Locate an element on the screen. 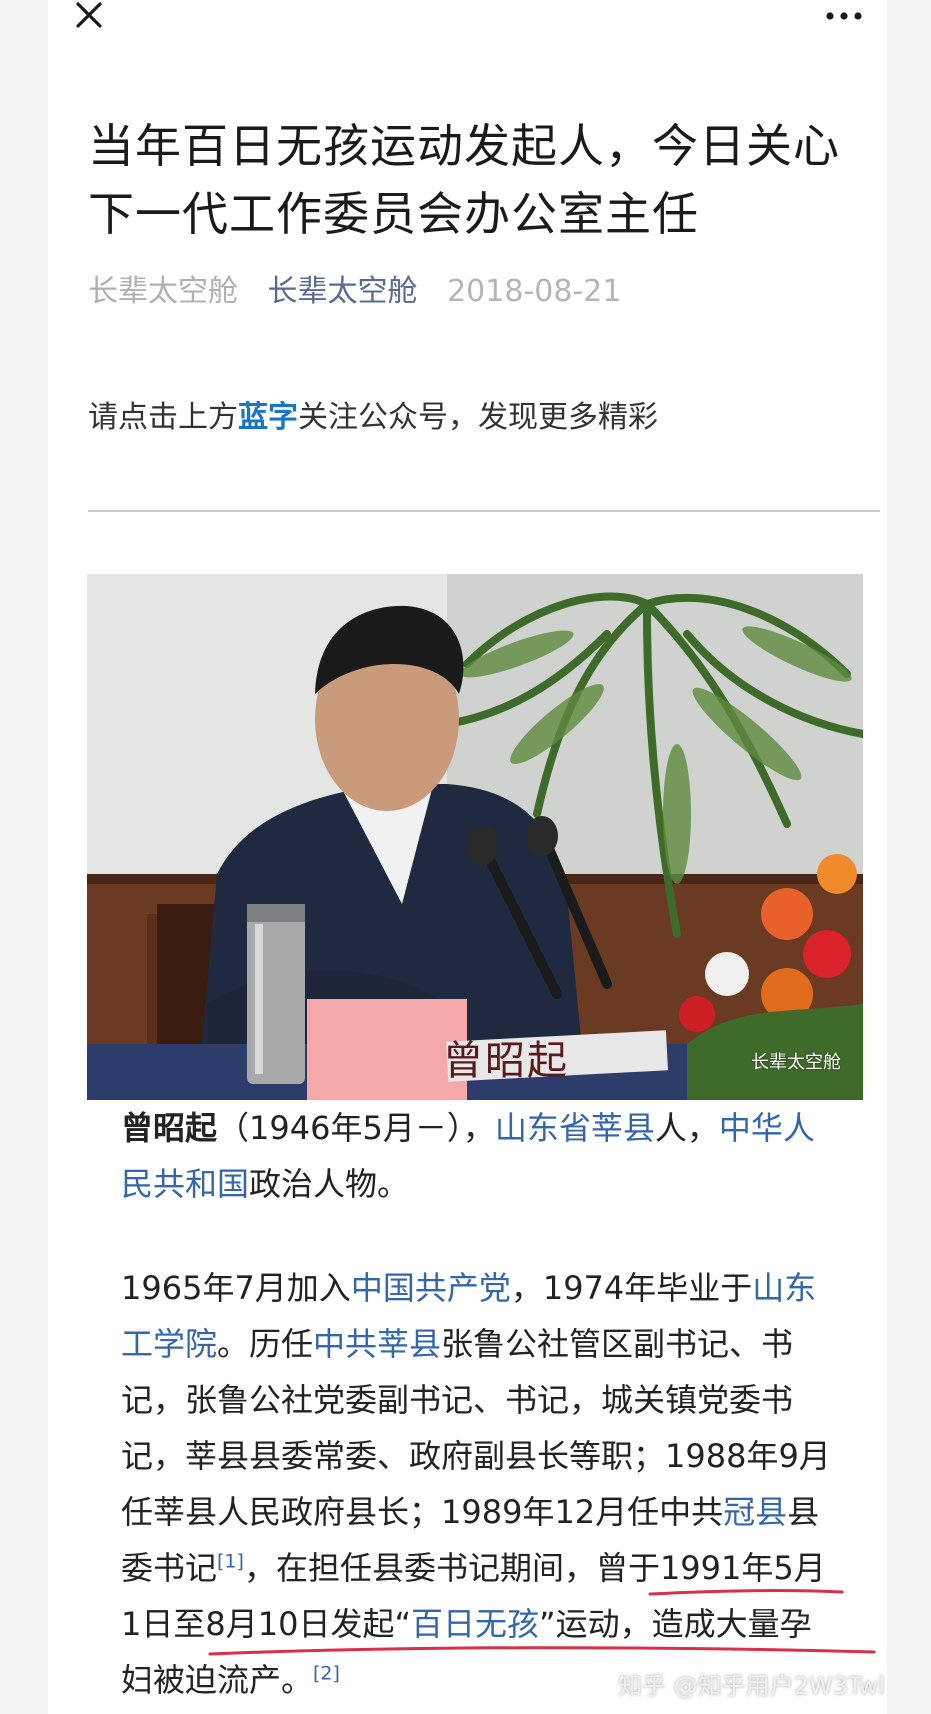 The height and width of the screenshot is (1714, 931). follow-prompt: 请点击上方蓝字关注公众号，发现更多精彩 is located at coordinates (373, 418).